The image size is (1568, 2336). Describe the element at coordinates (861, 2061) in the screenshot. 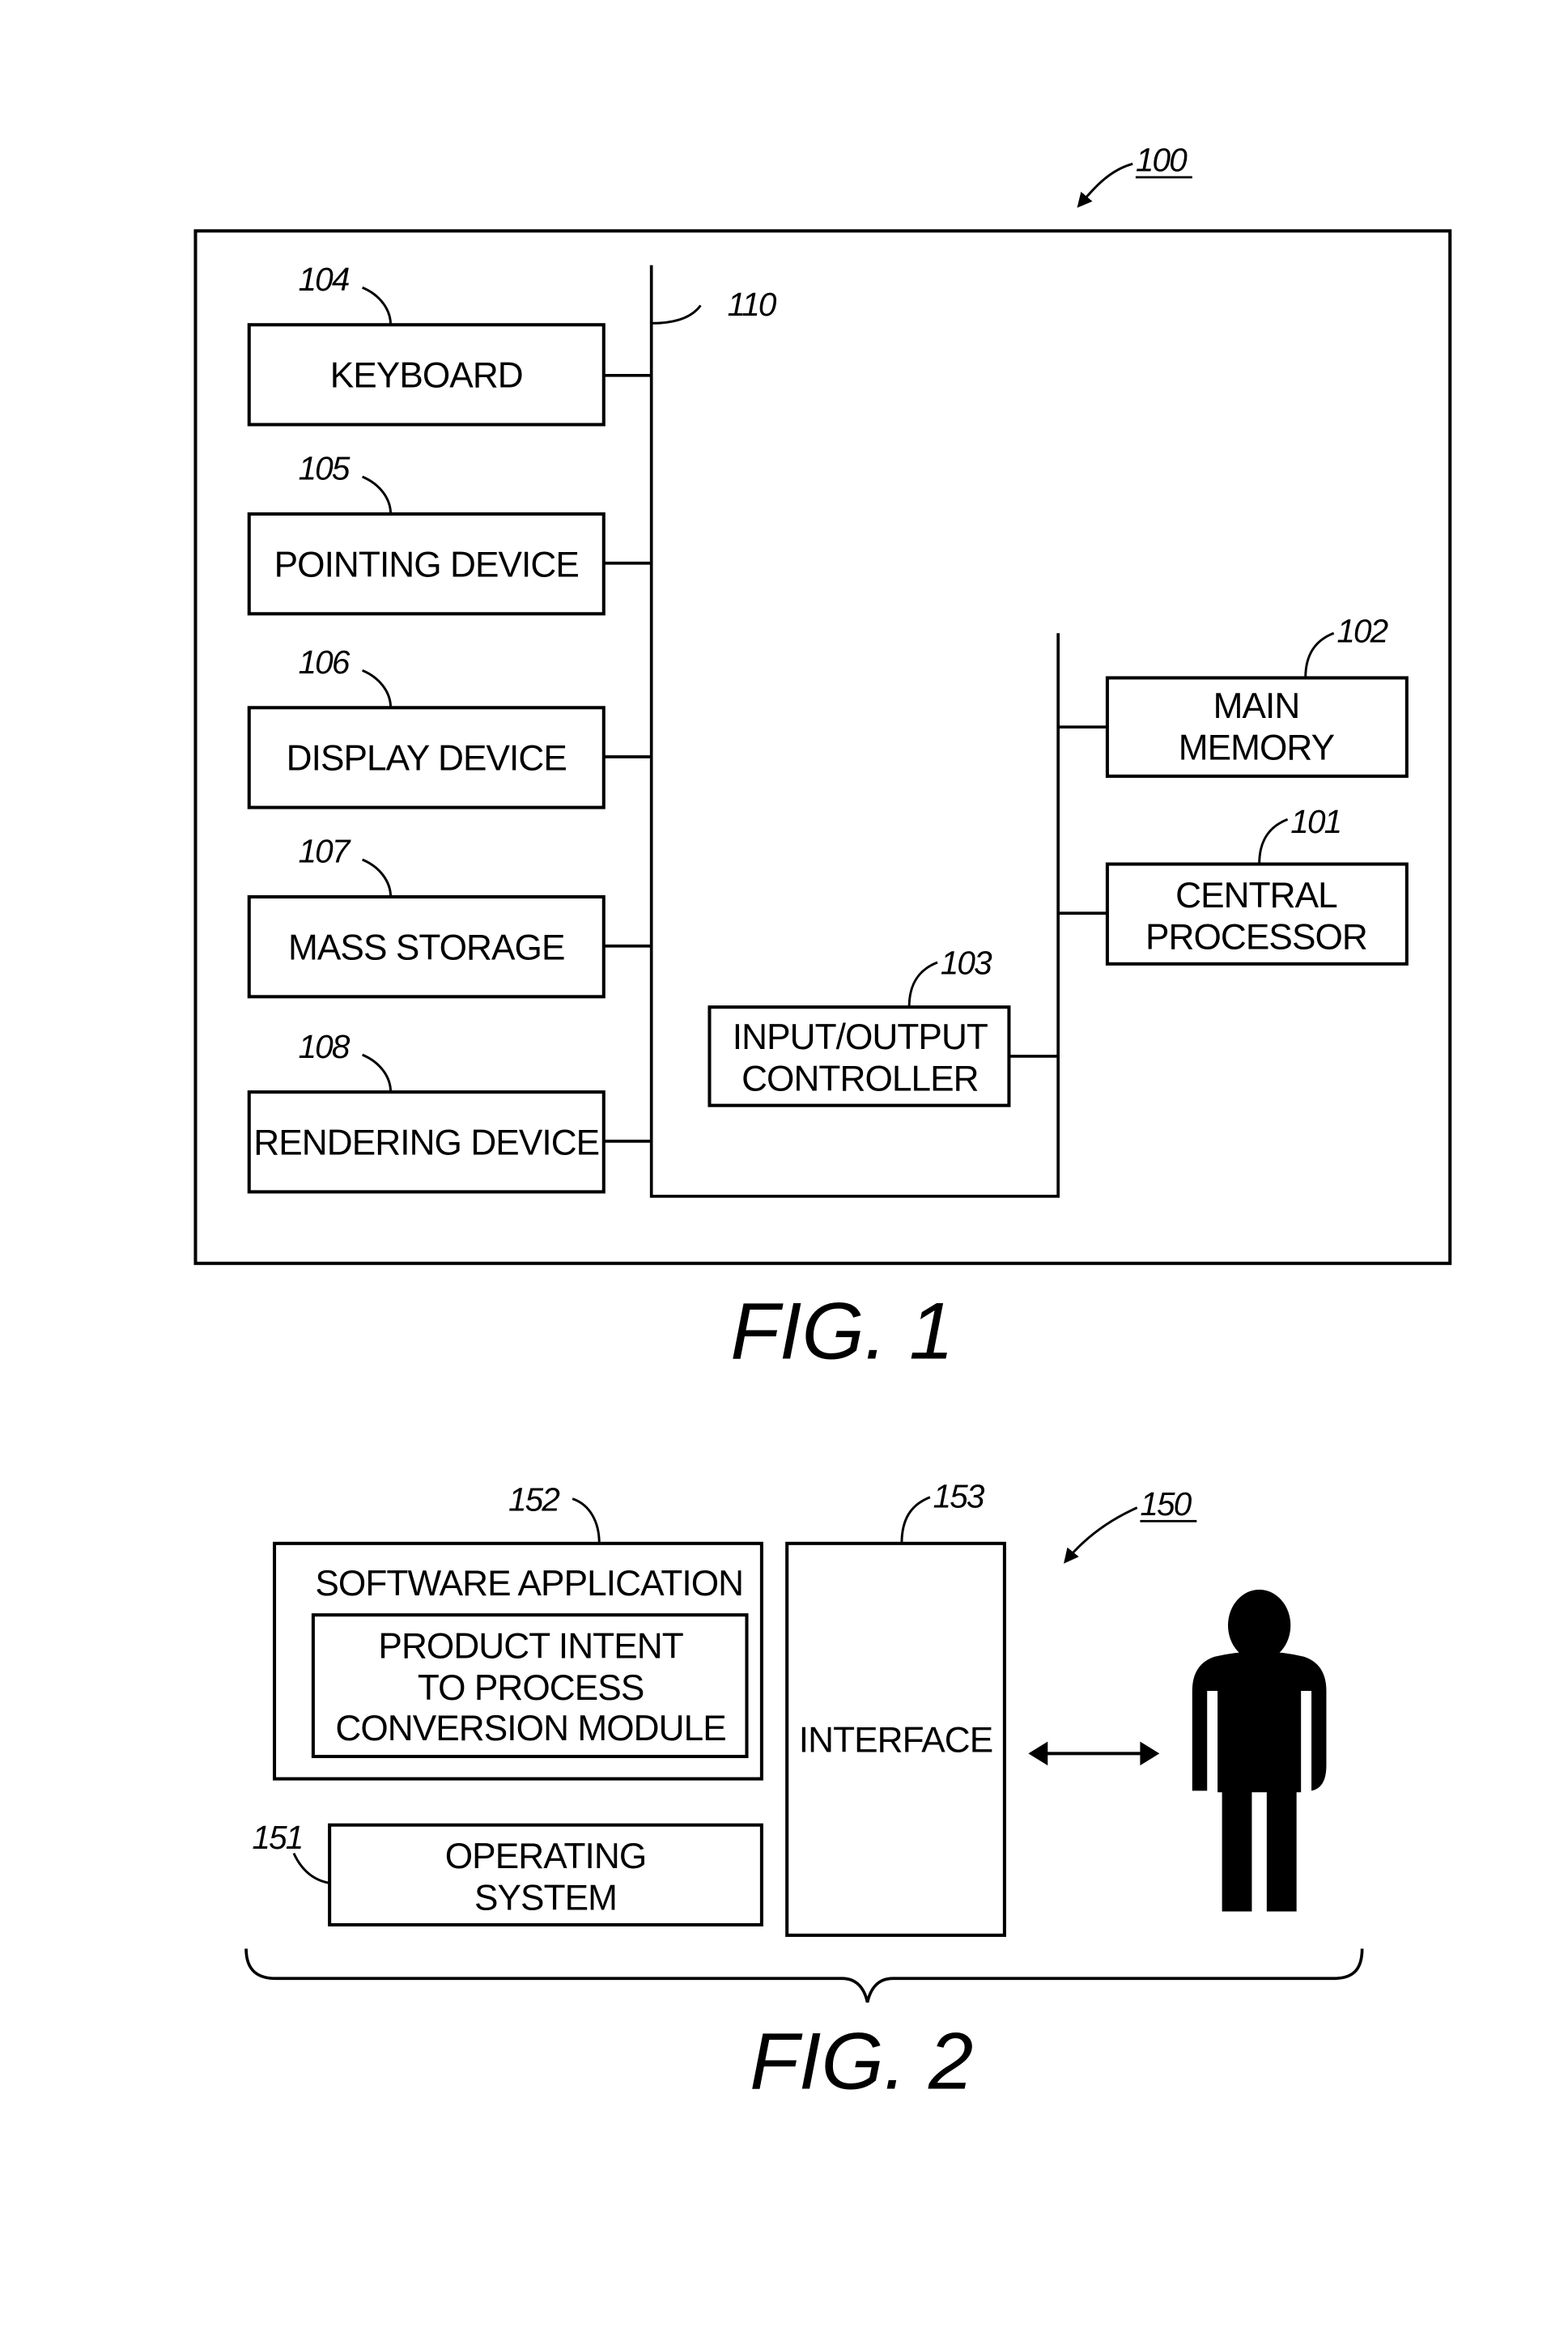

I see `figure-2-caption: FIG. 2` at that location.